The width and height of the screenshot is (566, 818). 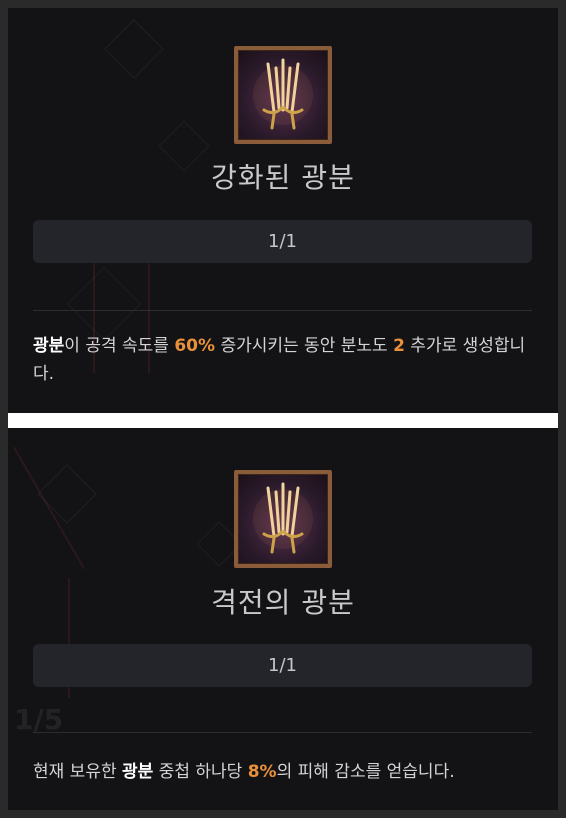 What do you see at coordinates (285, 360) in the screenshot?
I see `skill-description: 광분이 공격 속도를 60% 증가시키는 동안 분노도 2 추가로 생성합니다.` at bounding box center [285, 360].